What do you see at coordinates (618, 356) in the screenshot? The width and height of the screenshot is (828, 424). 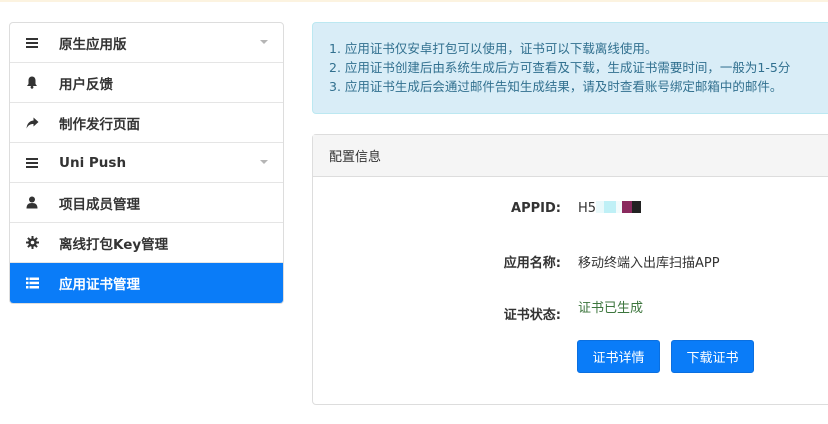 I see `certificate-details-button: 证书详情` at bounding box center [618, 356].